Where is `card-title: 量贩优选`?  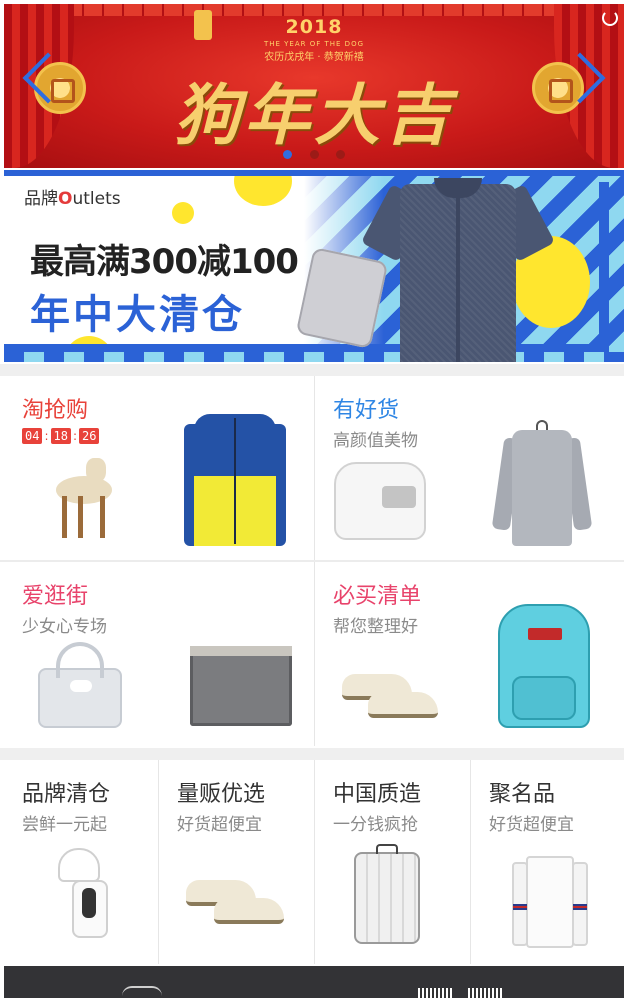 card-title: 量贩优选 is located at coordinates (221, 794).